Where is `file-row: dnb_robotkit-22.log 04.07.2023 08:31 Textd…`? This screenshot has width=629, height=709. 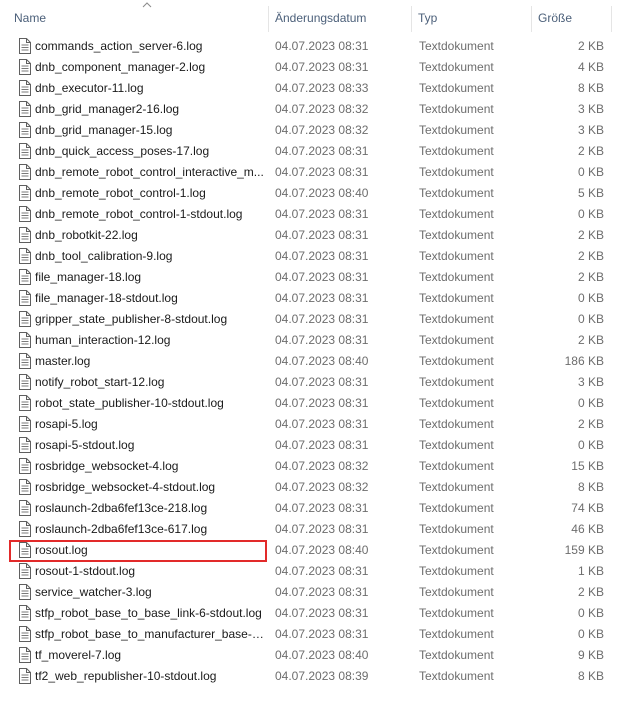
file-row: dnb_robotkit-22.log 04.07.2023 08:31 Textd… is located at coordinates (314, 235).